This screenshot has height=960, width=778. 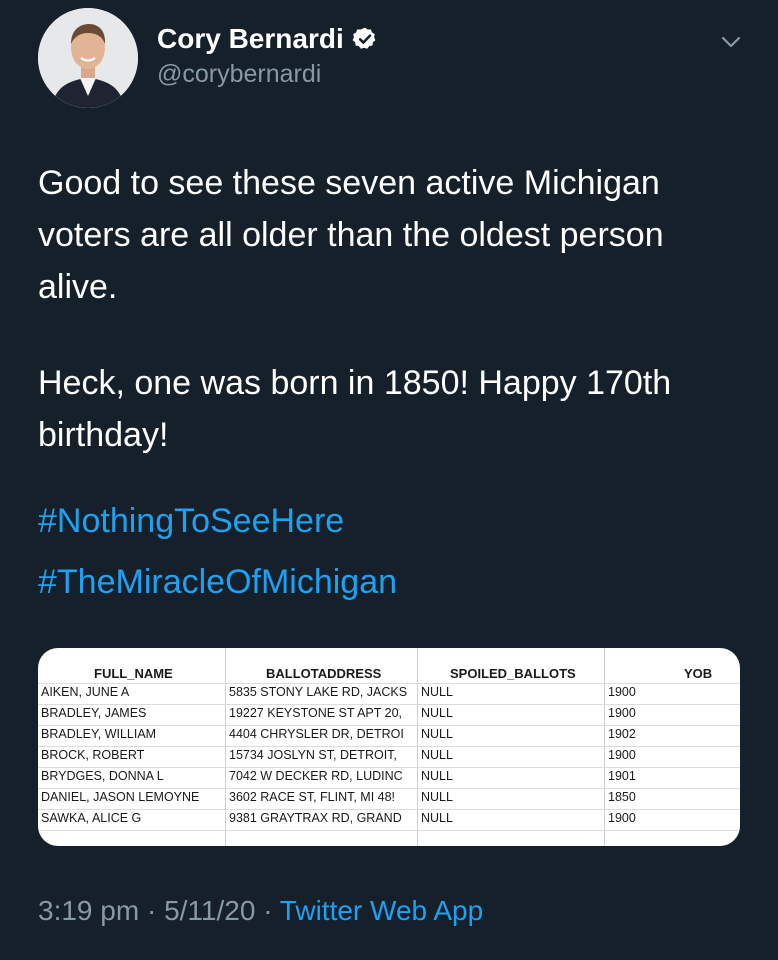 I want to click on tweet-source-link: Twitter Web App, so click(x=381, y=910).